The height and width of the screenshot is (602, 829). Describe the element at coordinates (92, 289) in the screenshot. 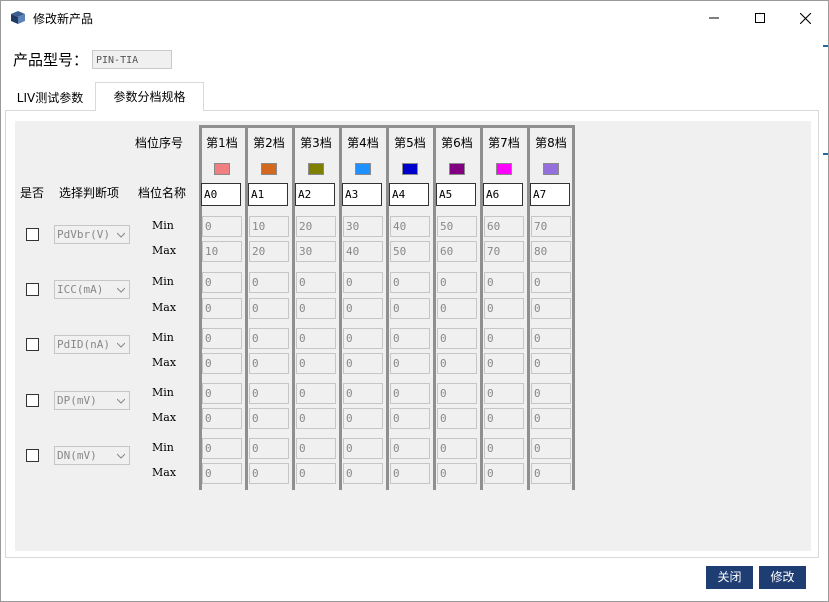

I see `judge-item-select: ICC(mA)` at that location.